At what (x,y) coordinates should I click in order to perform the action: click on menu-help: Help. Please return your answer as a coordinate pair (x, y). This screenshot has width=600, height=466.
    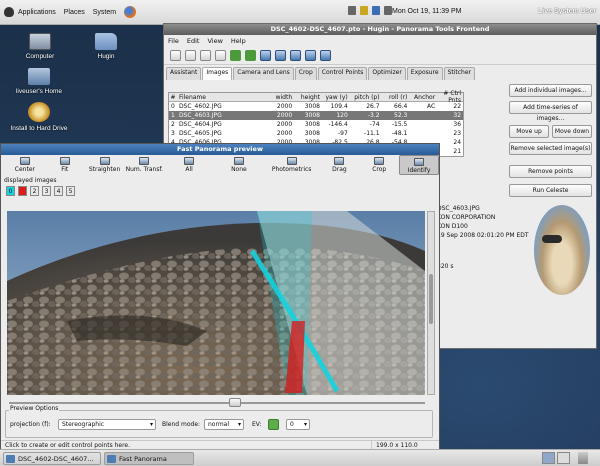
    Looking at the image, I should click on (238, 41).